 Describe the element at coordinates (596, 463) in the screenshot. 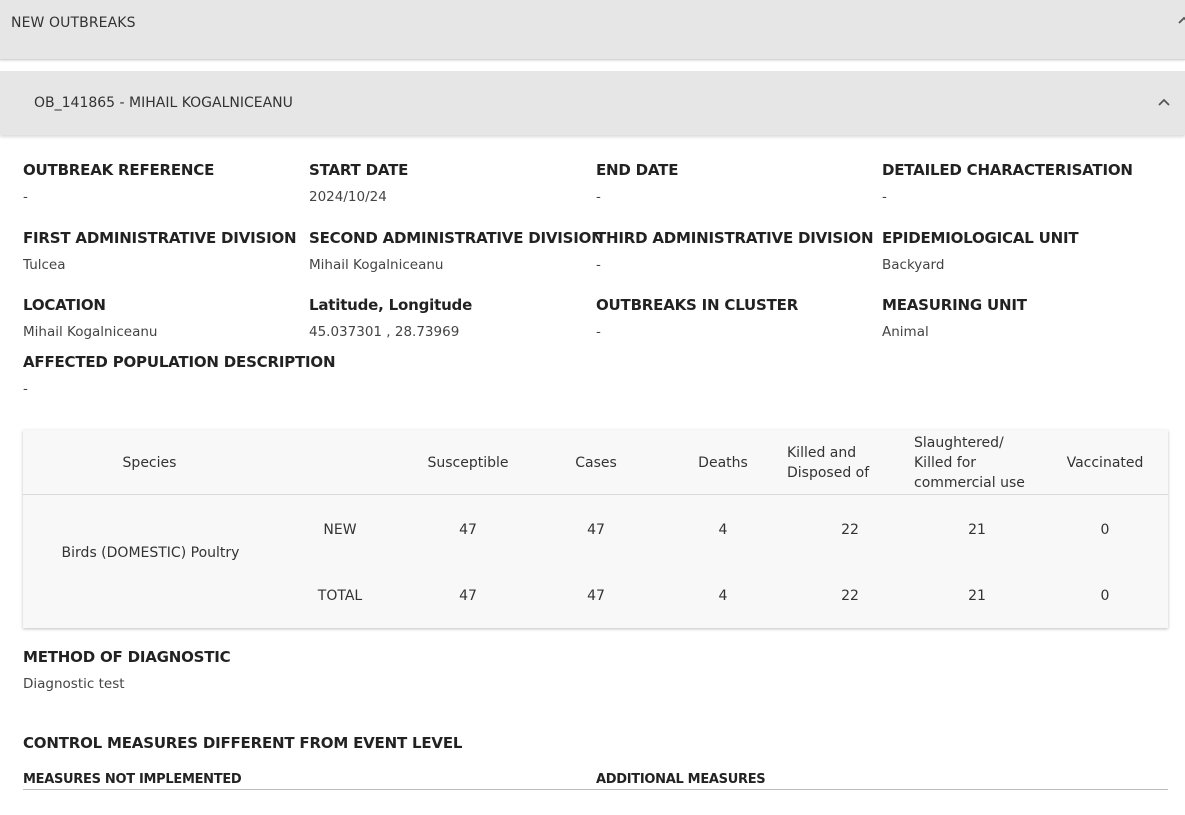

I see `th-cases: Cases` at that location.